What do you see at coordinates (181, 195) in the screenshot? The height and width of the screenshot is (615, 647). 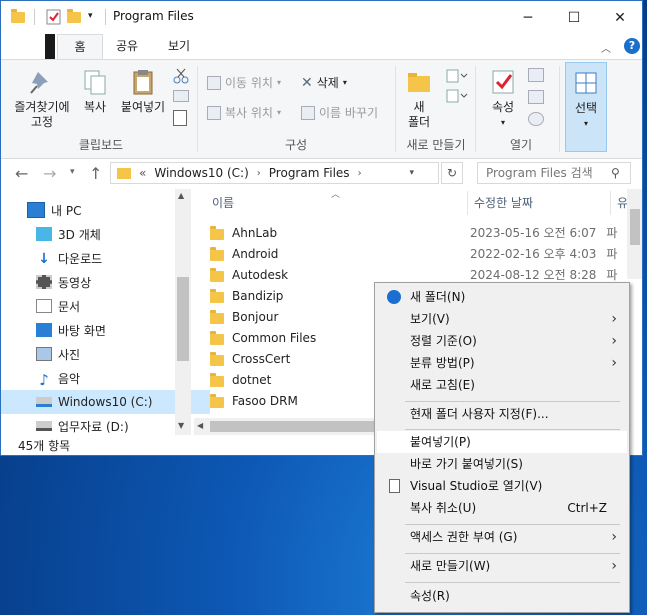 I see `scroll-up-icon: ▲` at bounding box center [181, 195].